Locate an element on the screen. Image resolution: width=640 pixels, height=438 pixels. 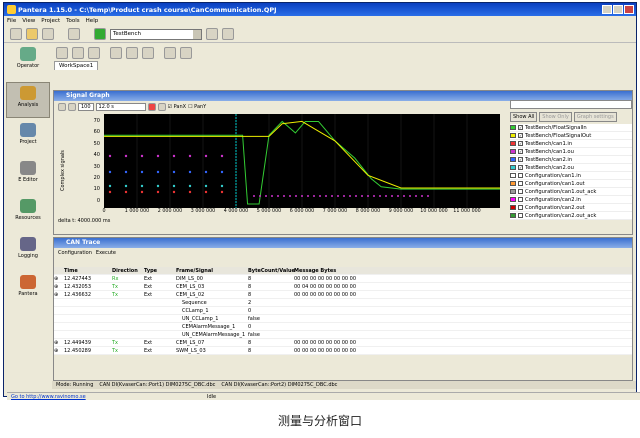
sidebar-item-operator: Operator is located at coordinates (28, 62).